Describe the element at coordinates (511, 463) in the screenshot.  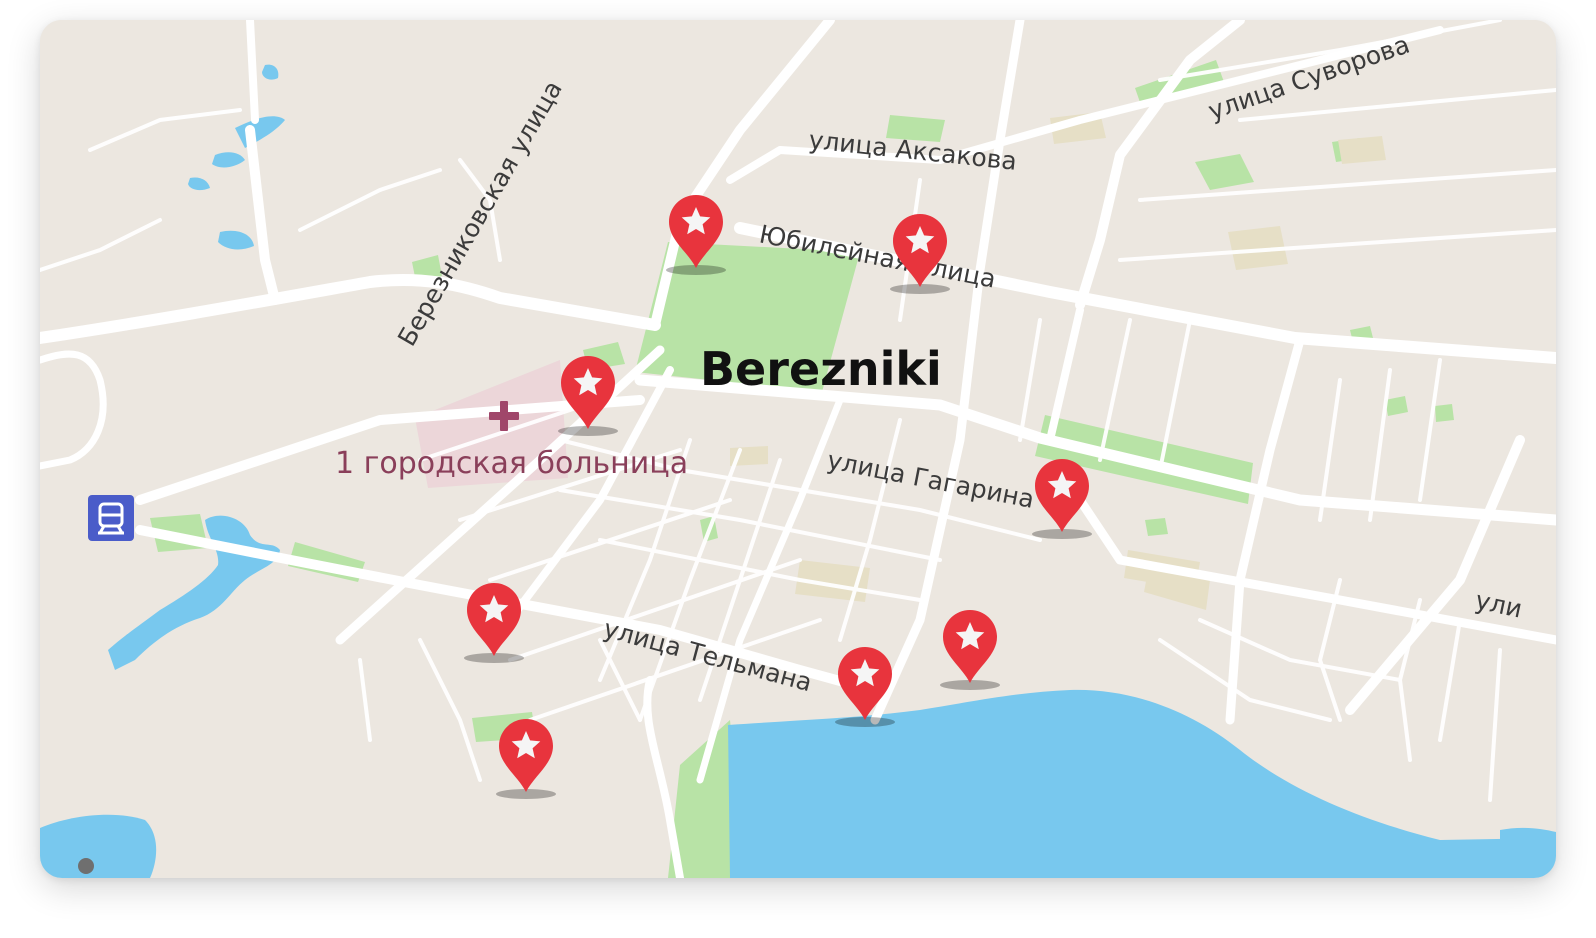
I see `hospital-label: 1 городская больница` at that location.